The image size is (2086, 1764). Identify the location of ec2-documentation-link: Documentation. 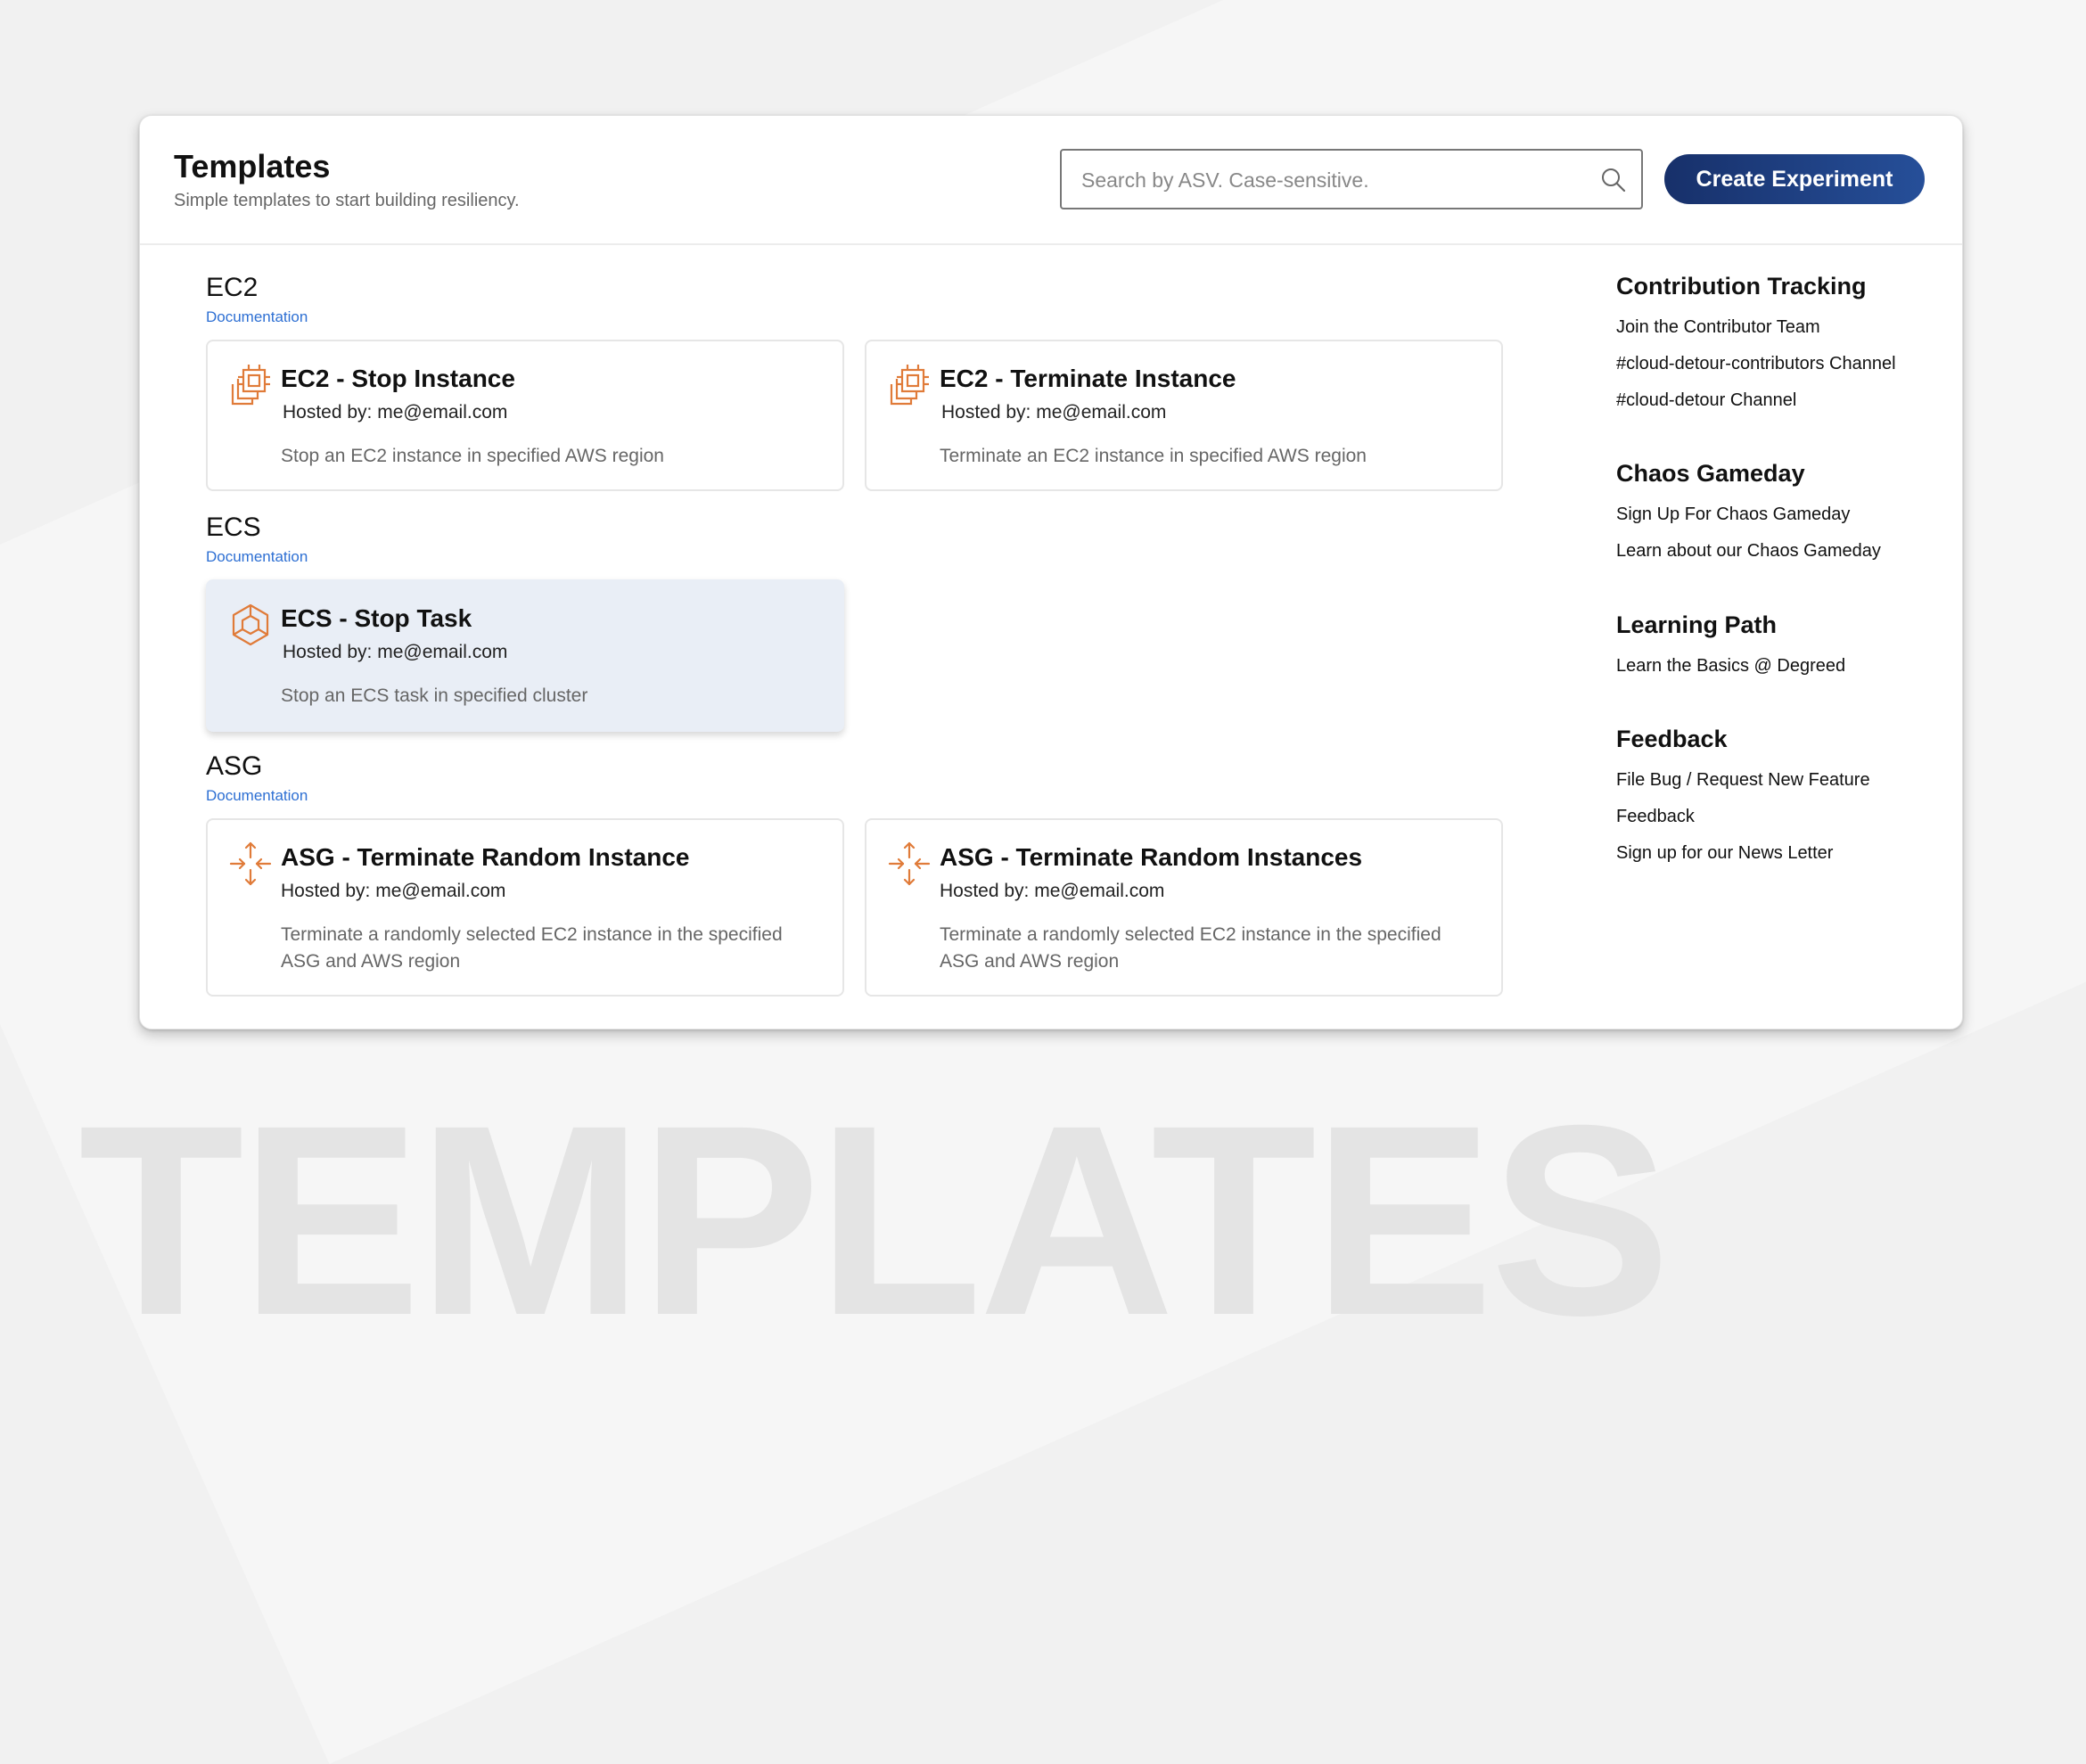
(257, 317).